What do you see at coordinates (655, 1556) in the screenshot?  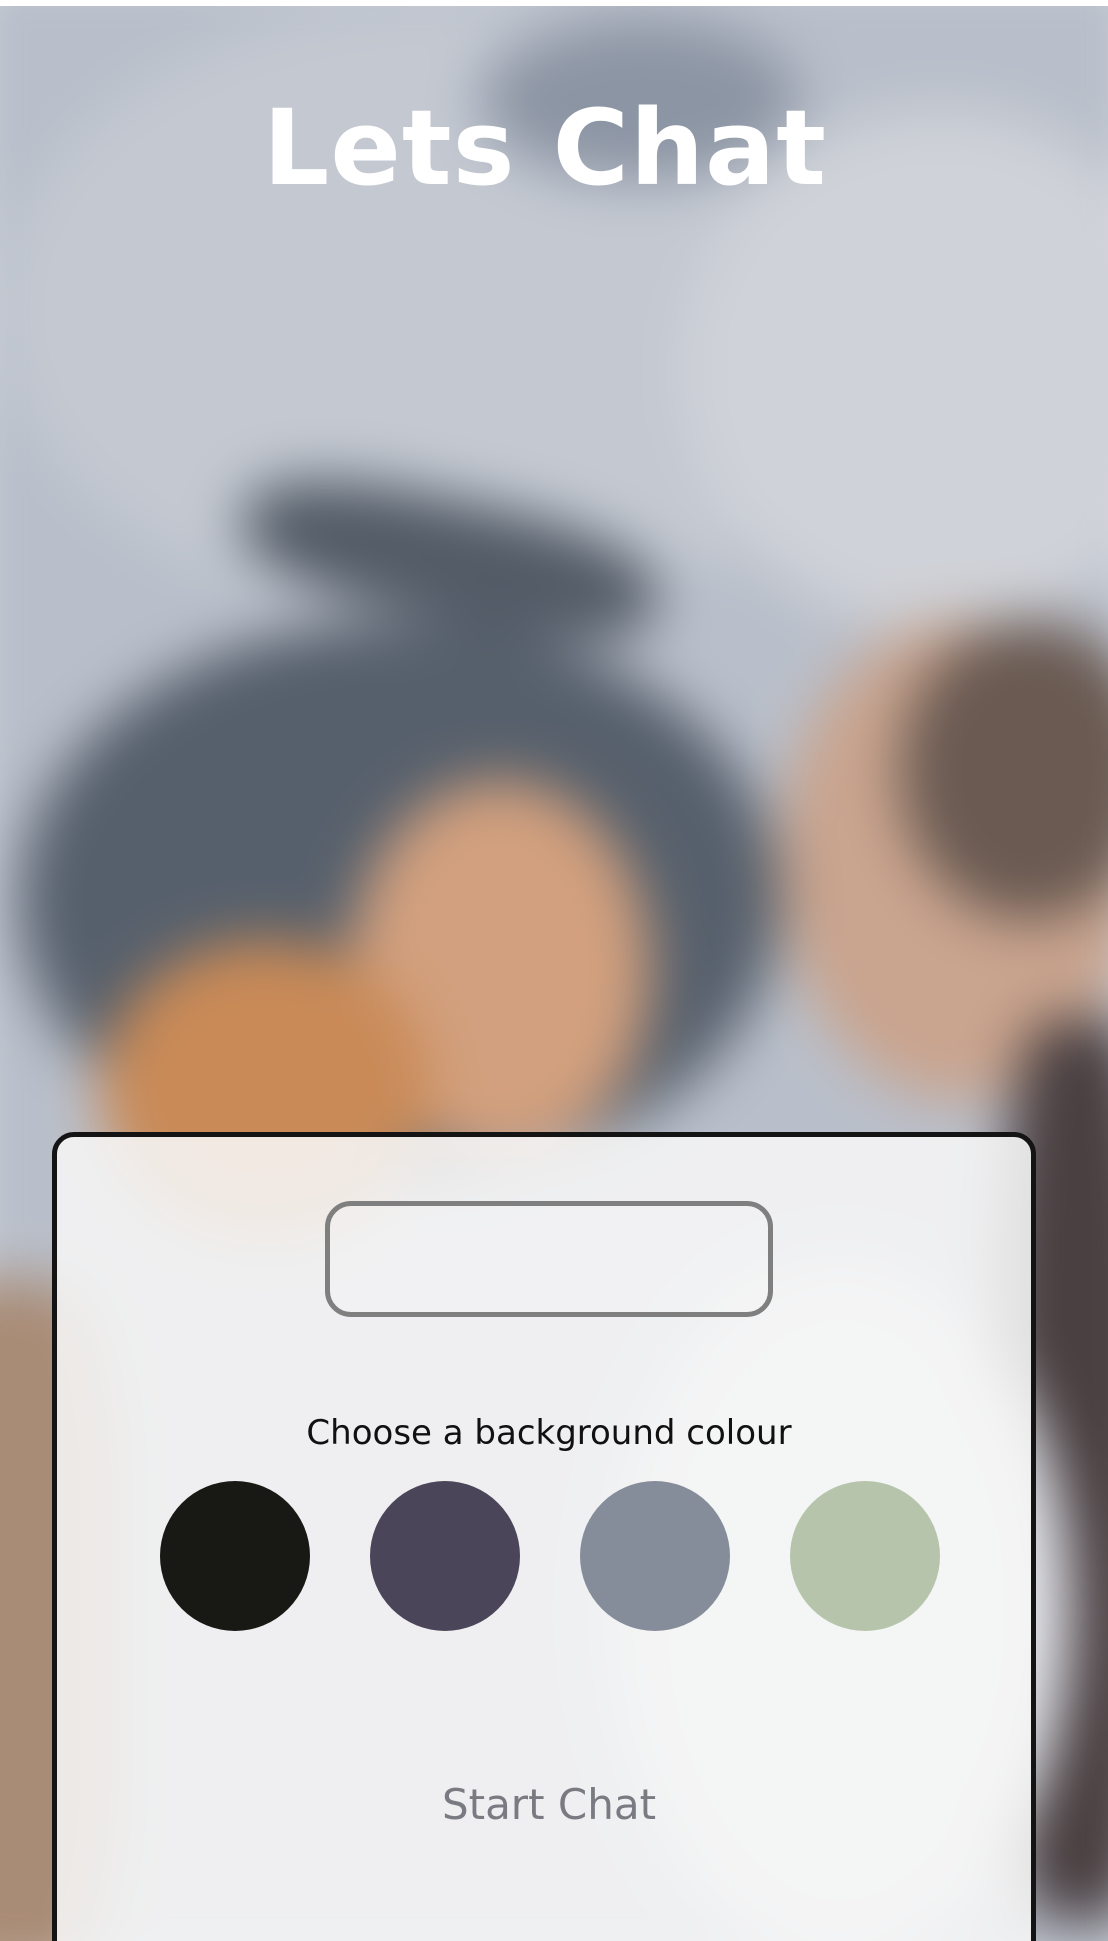 I see `colour-swatch-slate-grey` at bounding box center [655, 1556].